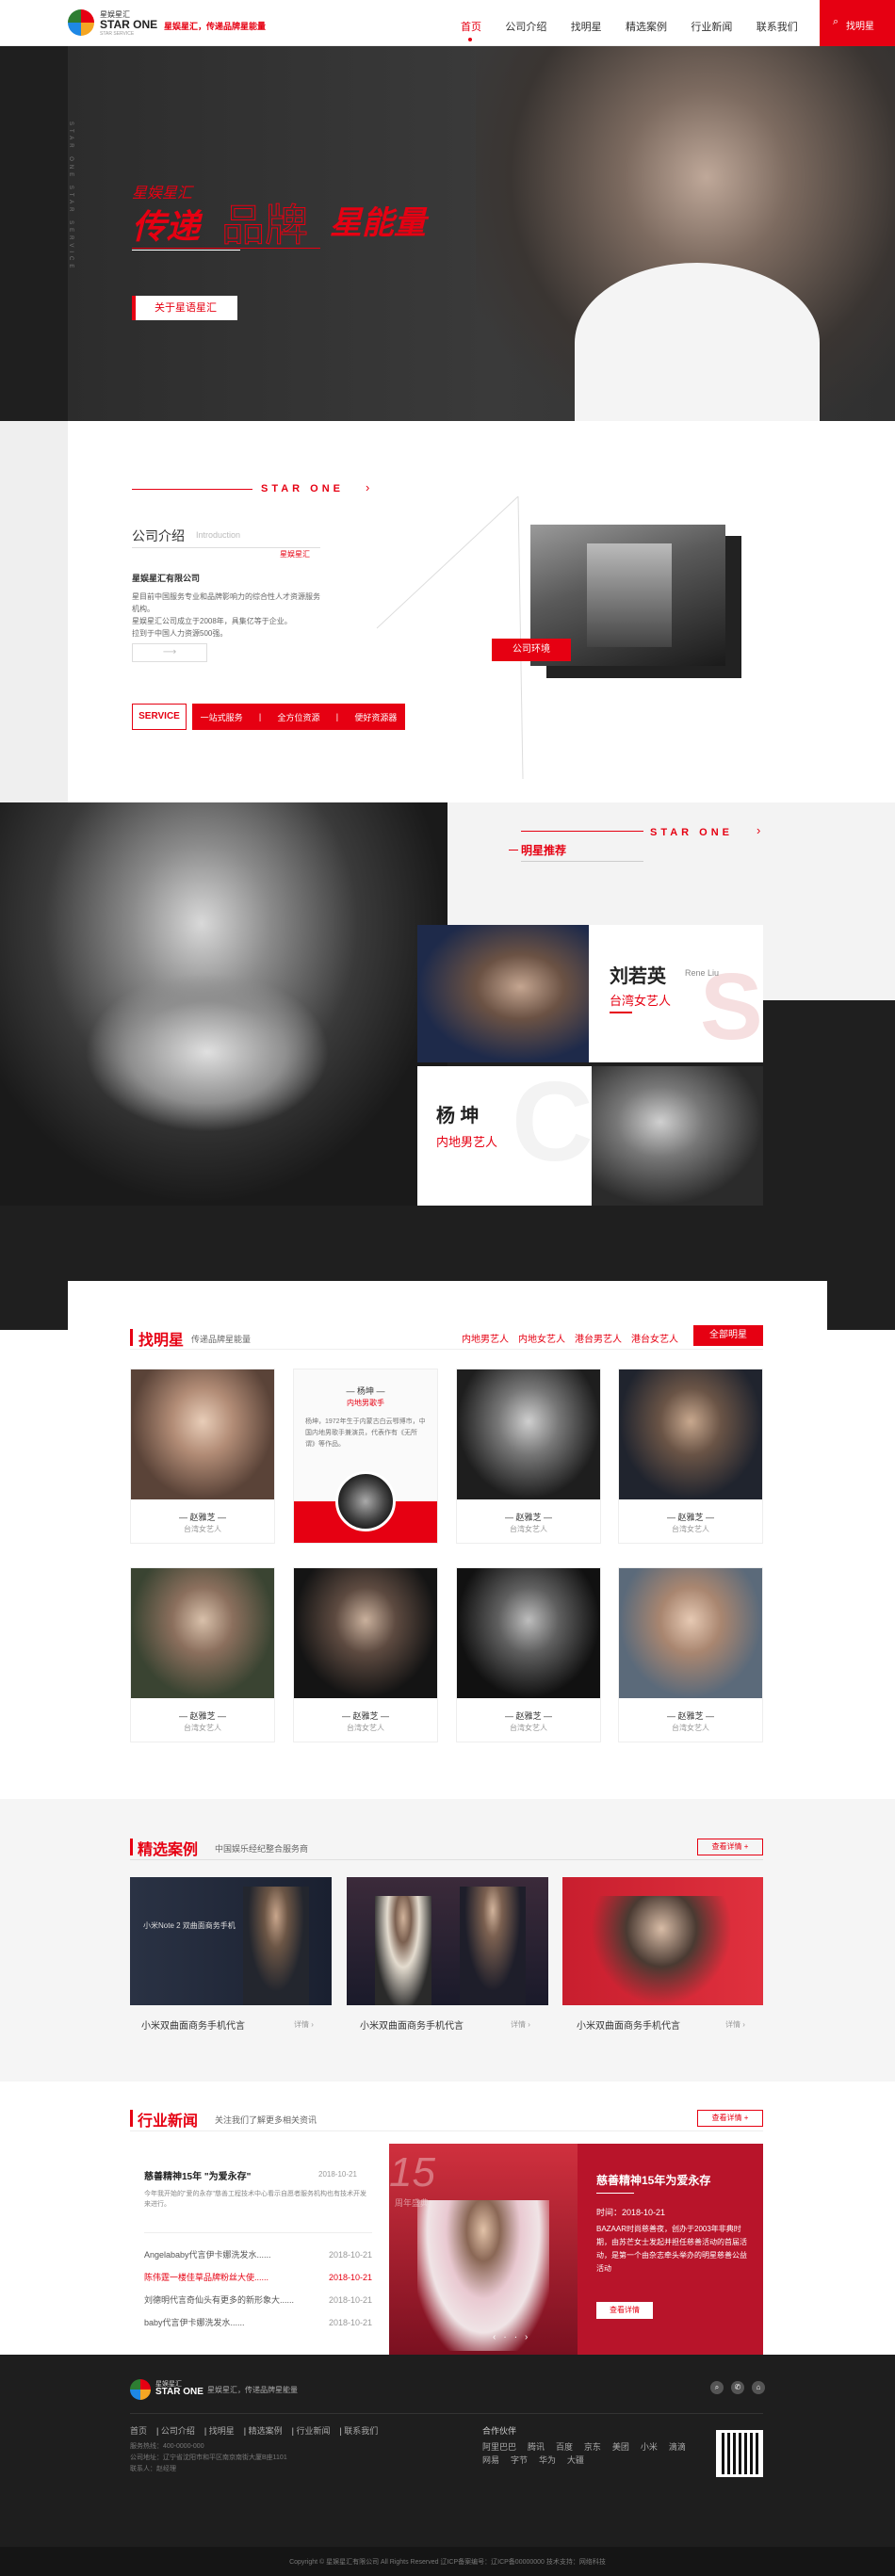 This screenshot has height=2576, width=895. What do you see at coordinates (366, 1654) in the screenshot?
I see `star-card-5: — 赵雅芝 — 台湾女艺人` at bounding box center [366, 1654].